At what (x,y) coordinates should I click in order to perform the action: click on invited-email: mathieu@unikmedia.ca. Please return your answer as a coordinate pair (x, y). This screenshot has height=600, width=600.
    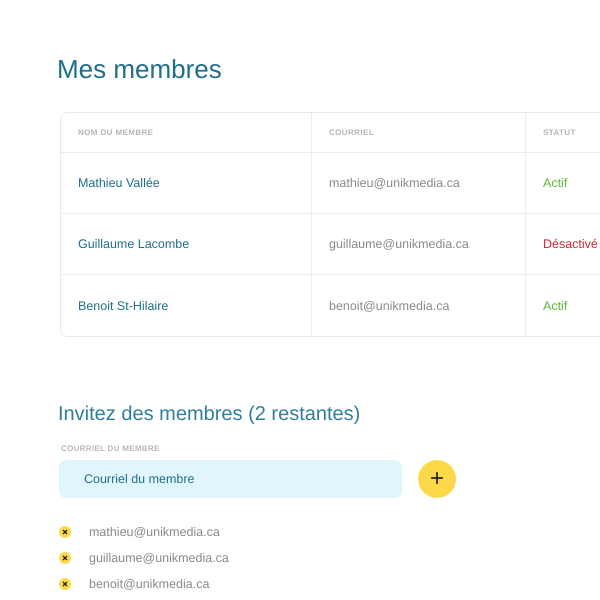
    Looking at the image, I should click on (154, 532).